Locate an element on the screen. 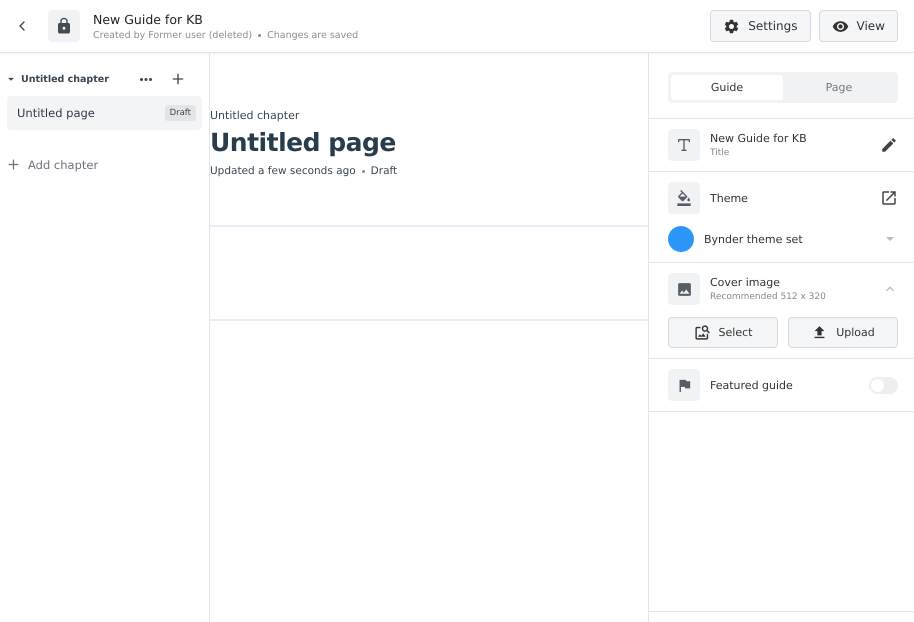 This screenshot has width=914, height=622. guide-title: New Guide for KB is located at coordinates (148, 19).